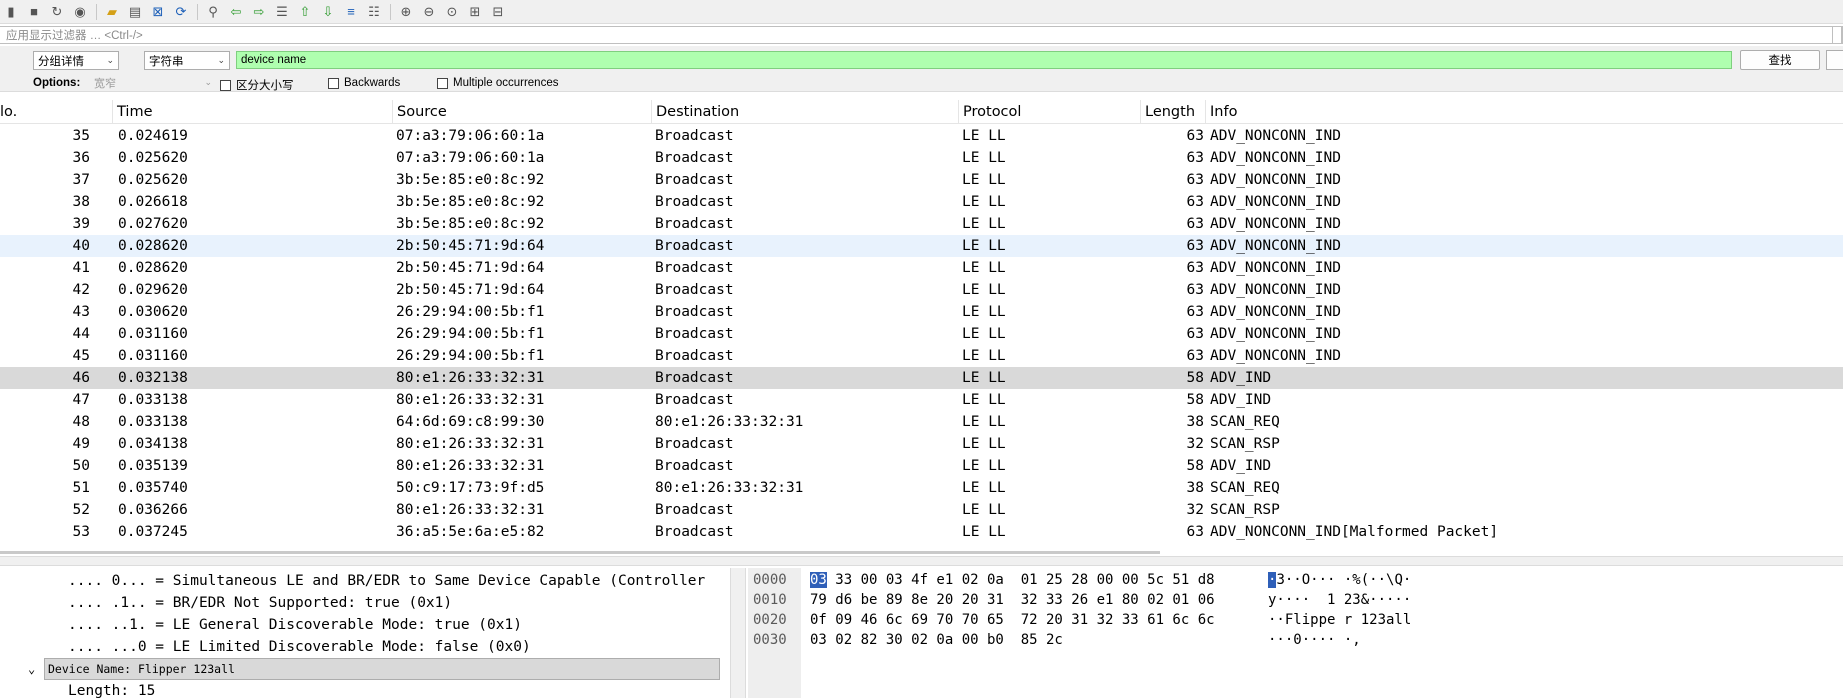 This screenshot has height=698, width=1843. What do you see at coordinates (328, 12) in the screenshot?
I see `go-last-icon: ⇩` at bounding box center [328, 12].